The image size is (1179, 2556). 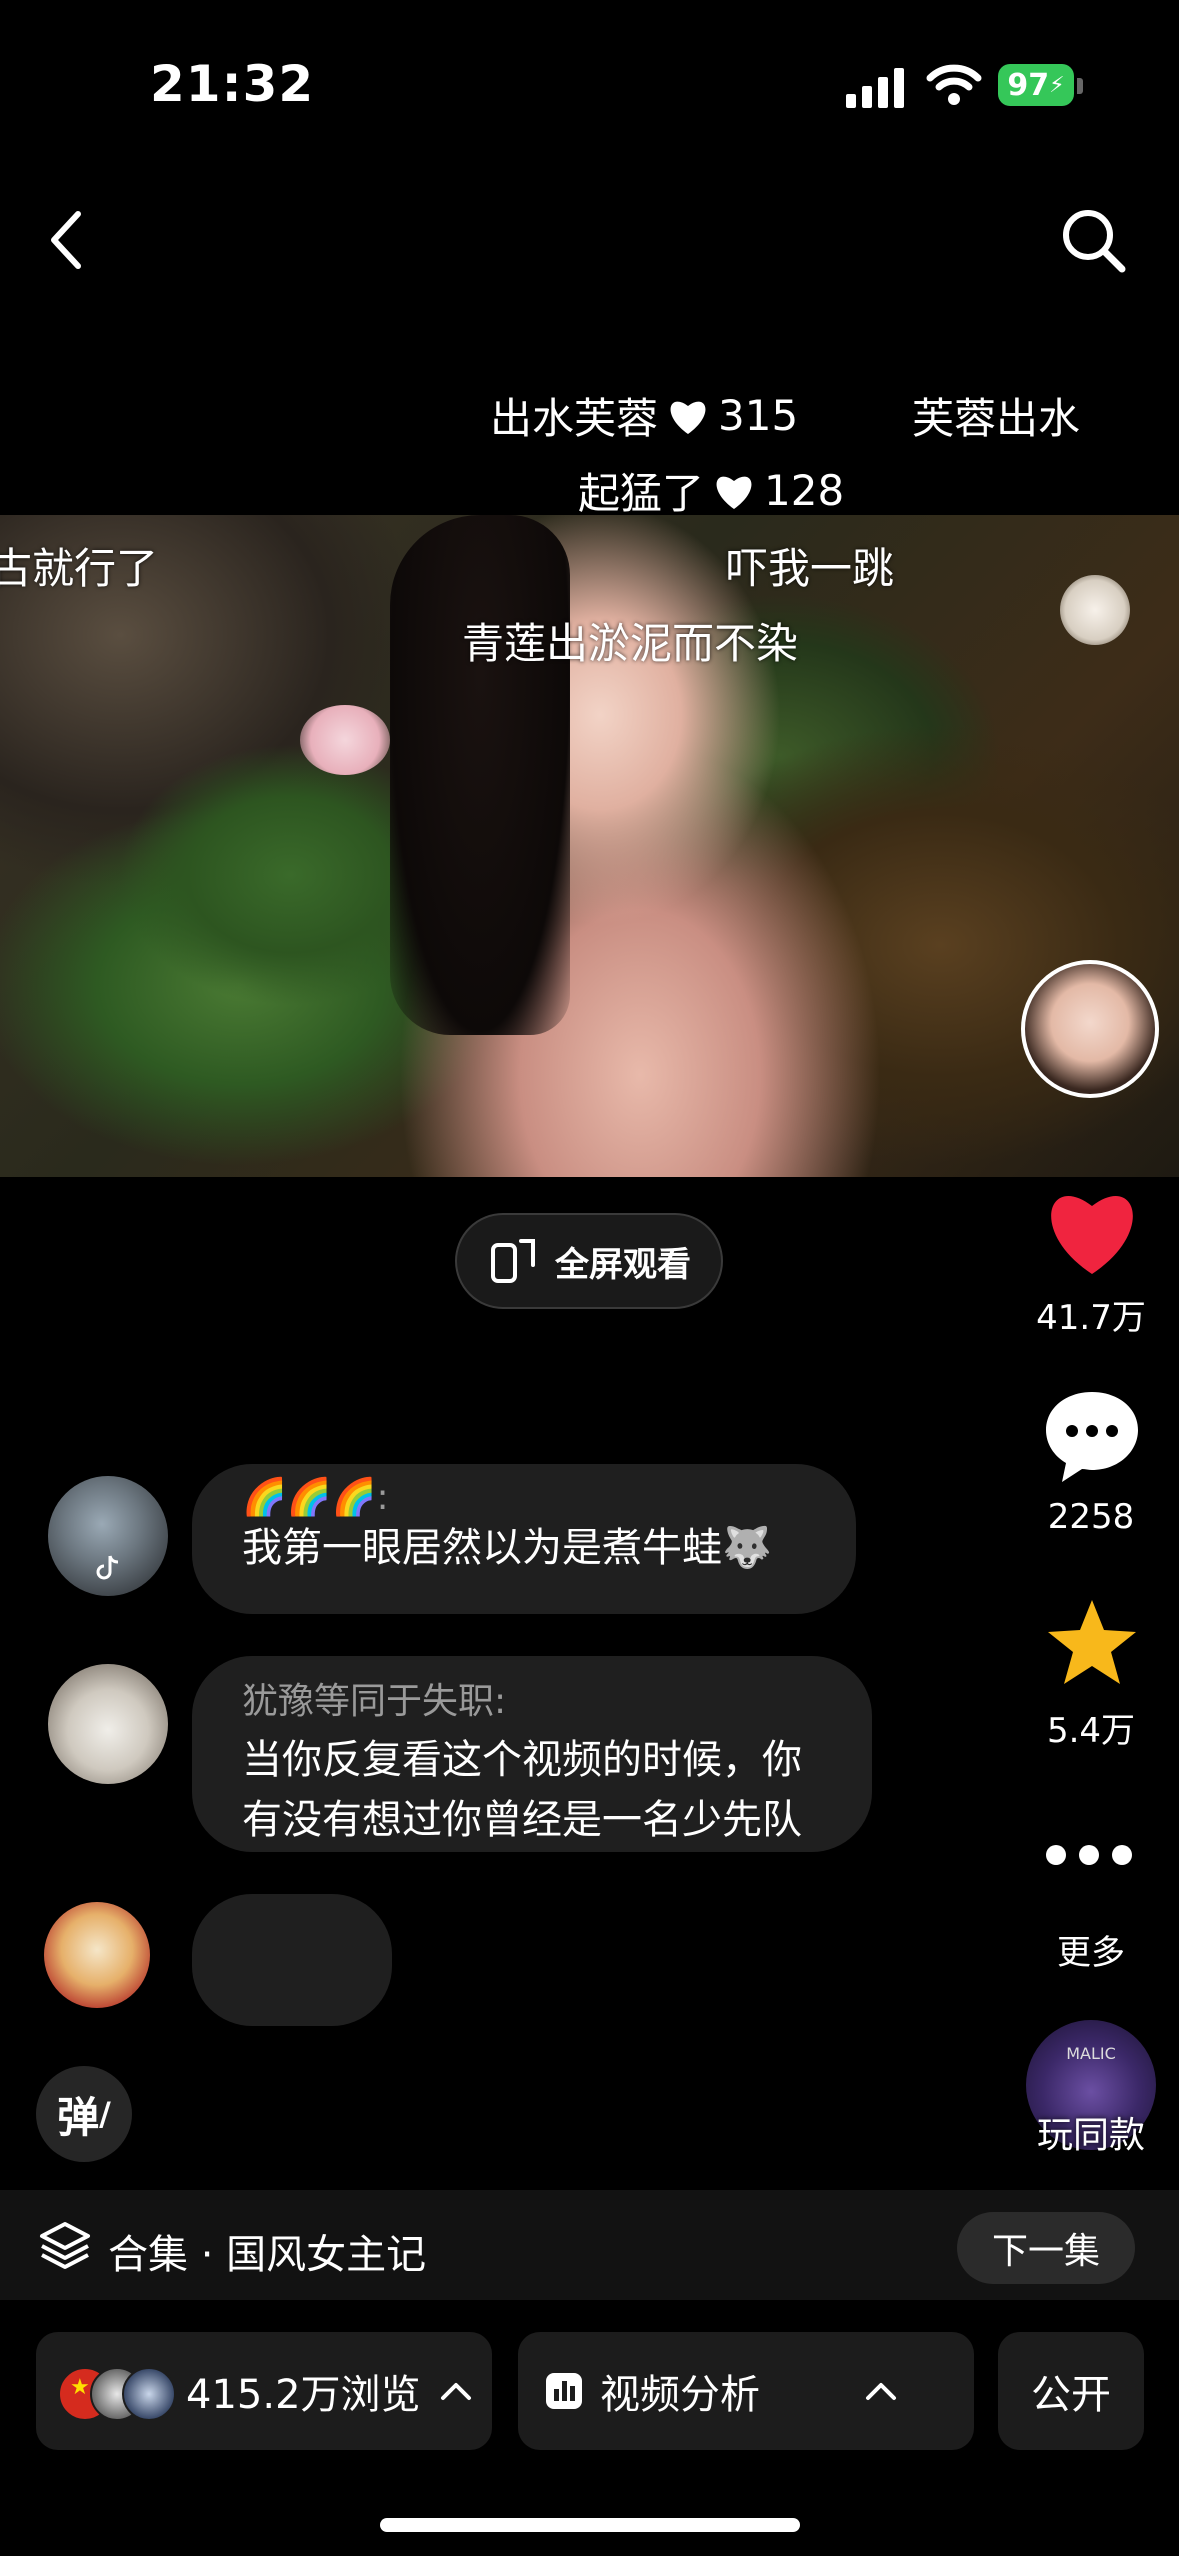 I want to click on danmaku-likes: 315, so click(x=758, y=415).